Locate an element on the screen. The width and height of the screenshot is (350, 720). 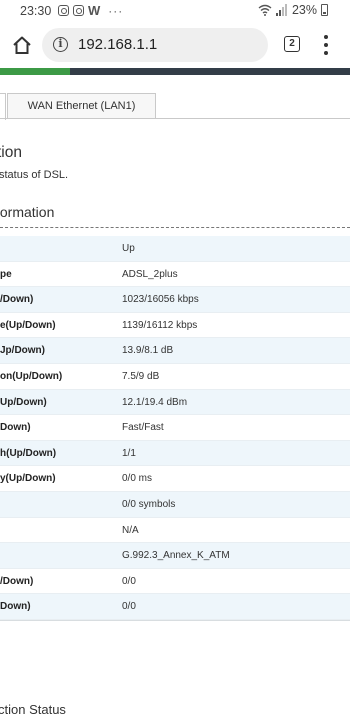
table-row: e(Up/Down) 1139/16112 kbps is located at coordinates (175, 326).